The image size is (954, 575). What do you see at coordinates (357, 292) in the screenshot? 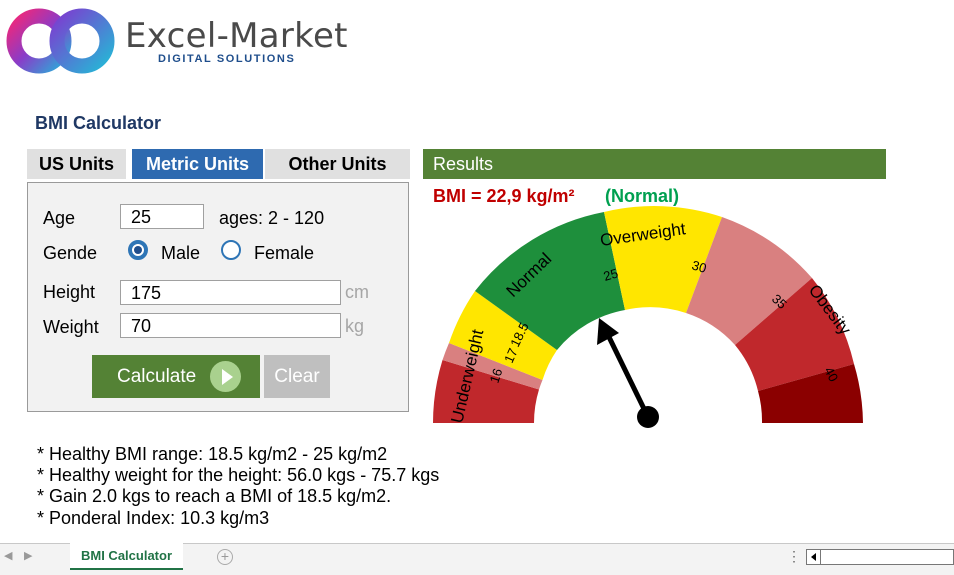
I see `height-unit: cm` at bounding box center [357, 292].